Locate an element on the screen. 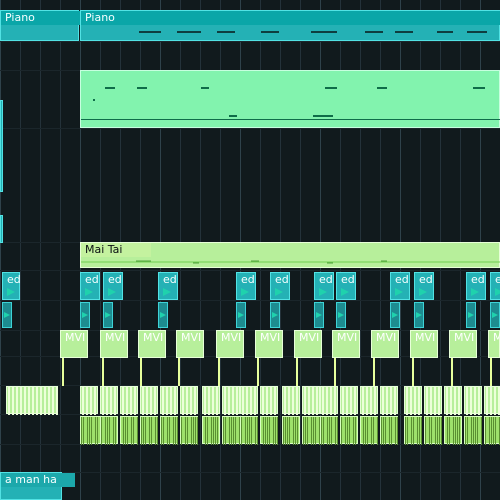 The width and height of the screenshot is (500, 500). bottom-clip: a man ha is located at coordinates (37, 486).